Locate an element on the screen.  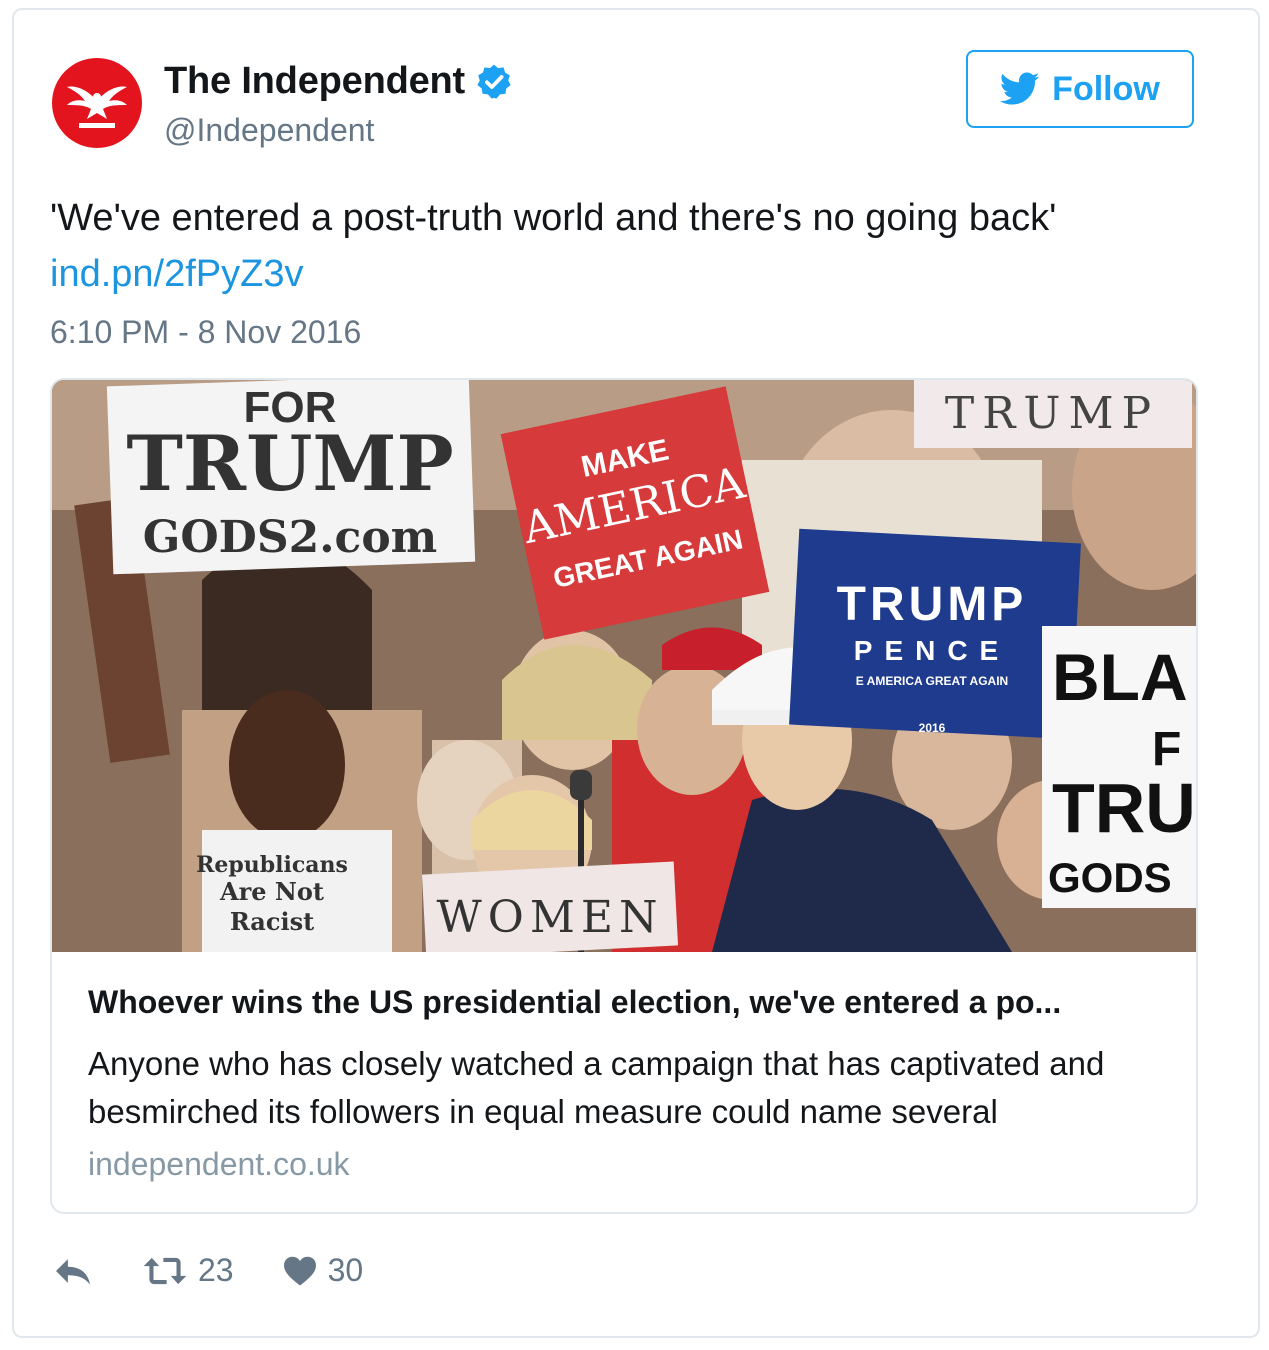
sign-trump-text: TRUMP is located at coordinates (289, 463).